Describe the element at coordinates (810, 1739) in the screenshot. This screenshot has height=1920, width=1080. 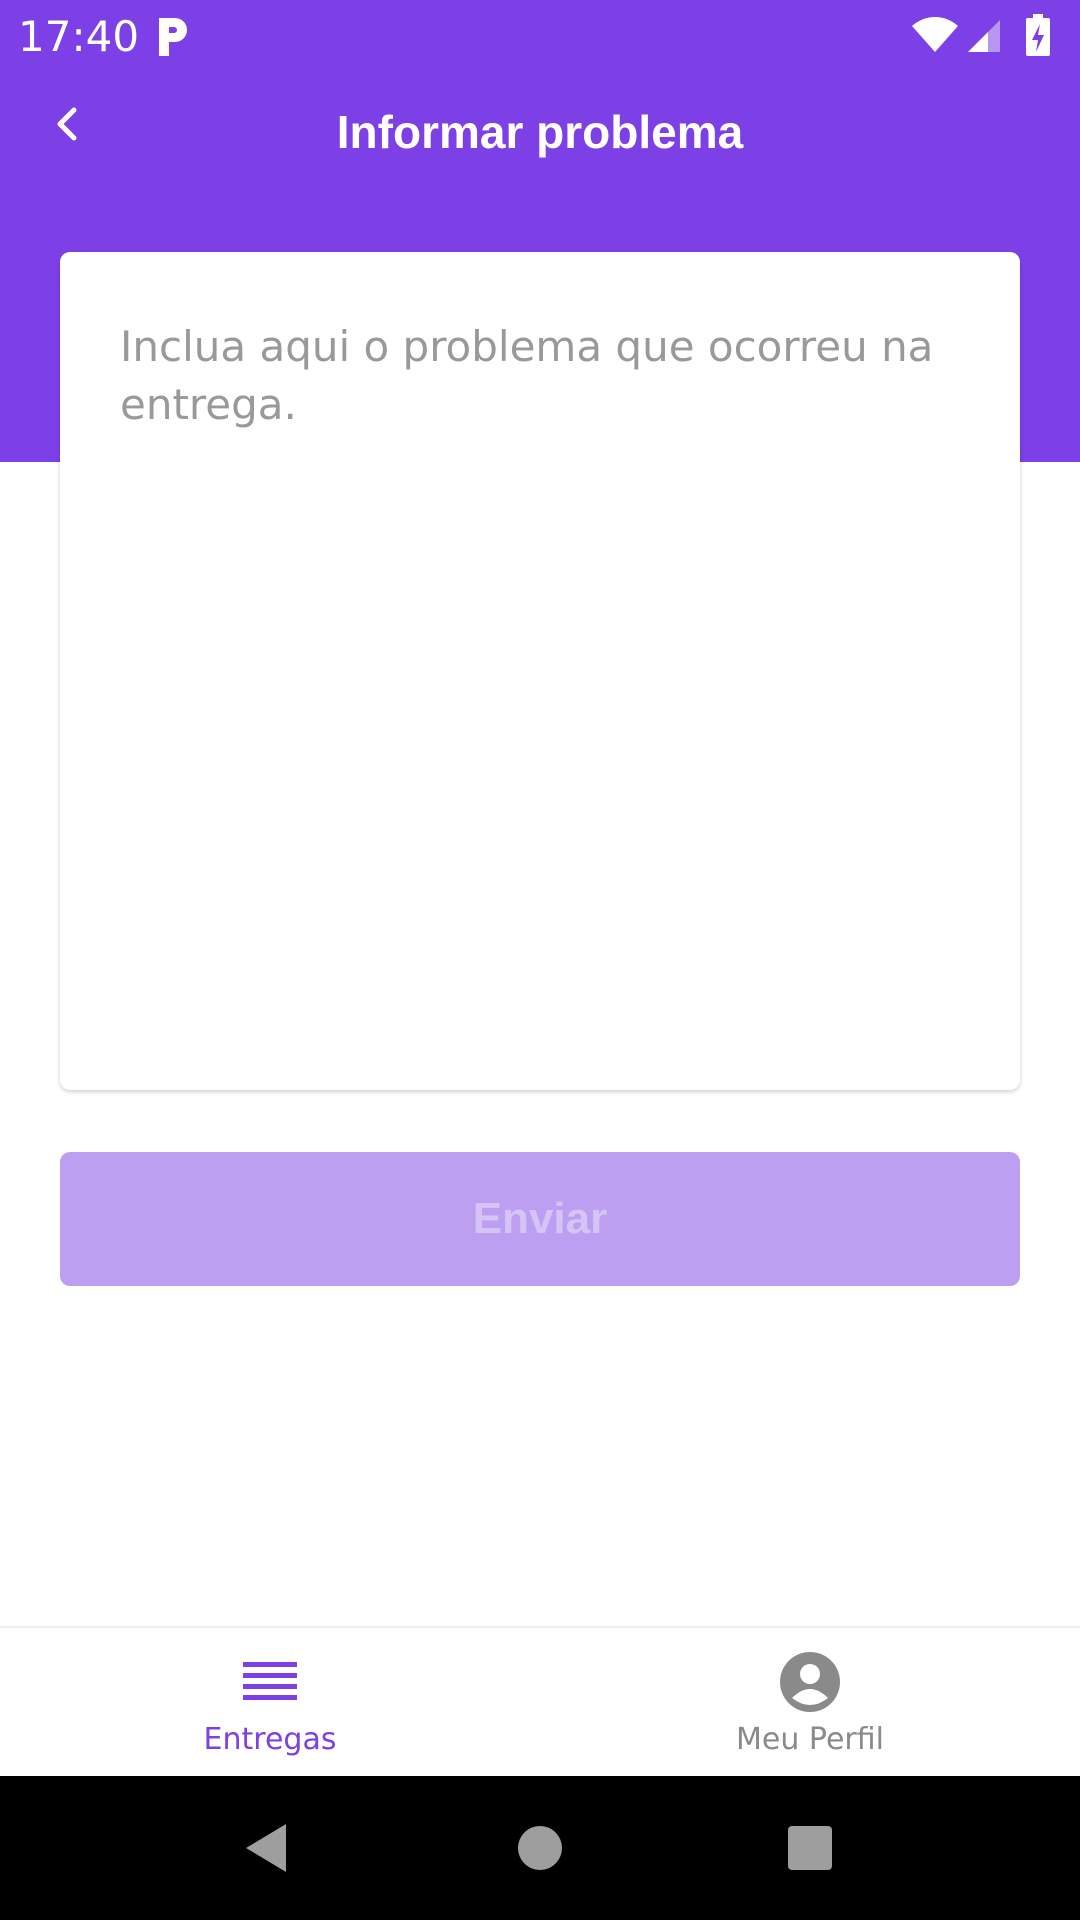
I see `nav-label-meu-perfil: Meu Perfil` at that location.